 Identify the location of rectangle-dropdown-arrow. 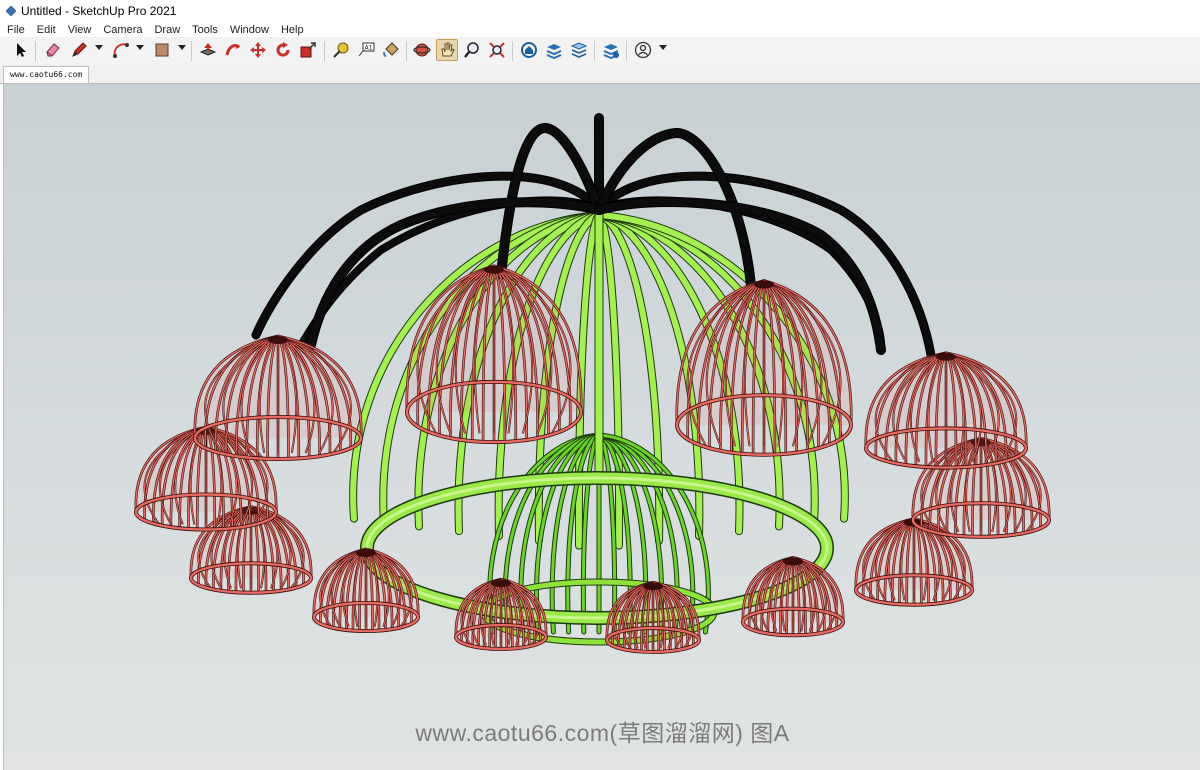
(182, 47).